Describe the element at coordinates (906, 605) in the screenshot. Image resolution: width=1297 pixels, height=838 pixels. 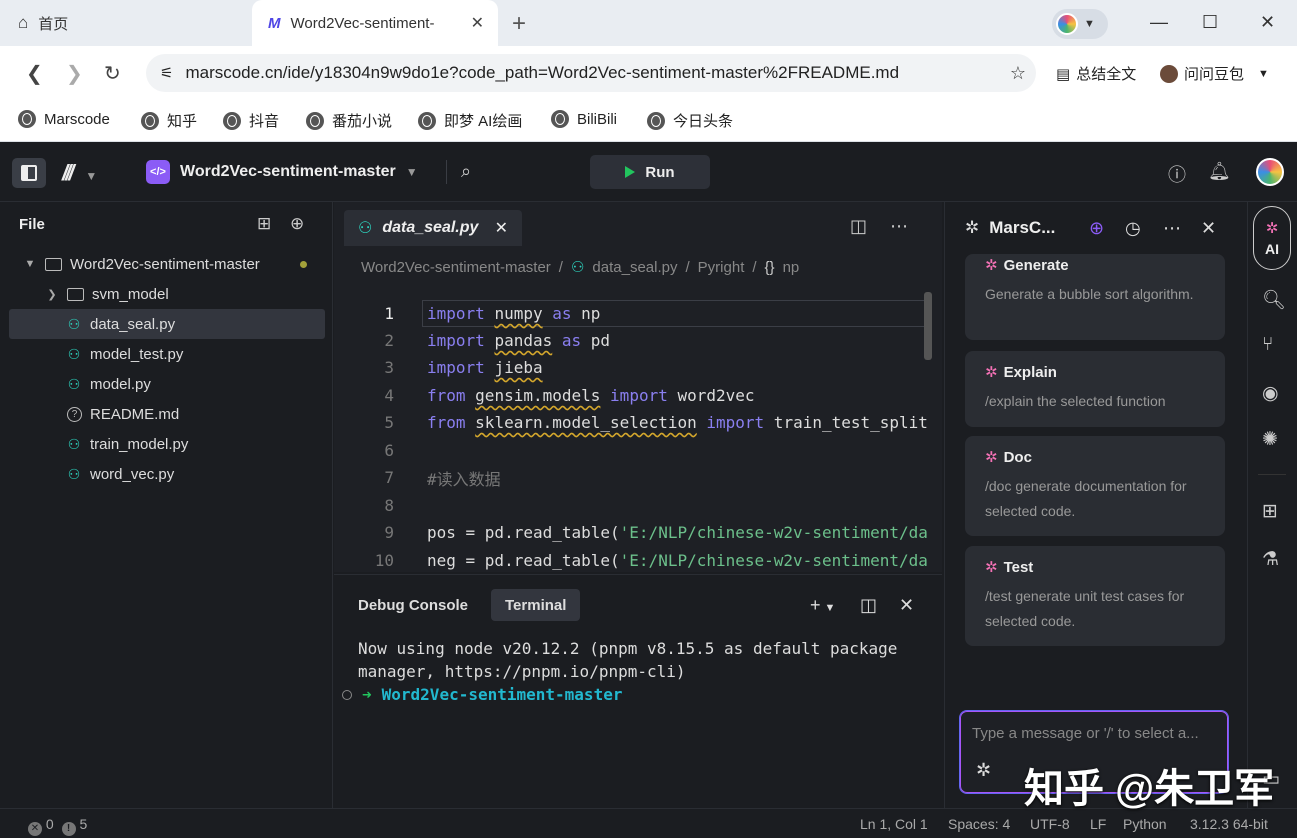
I see `close-panel-icon: ✕` at that location.